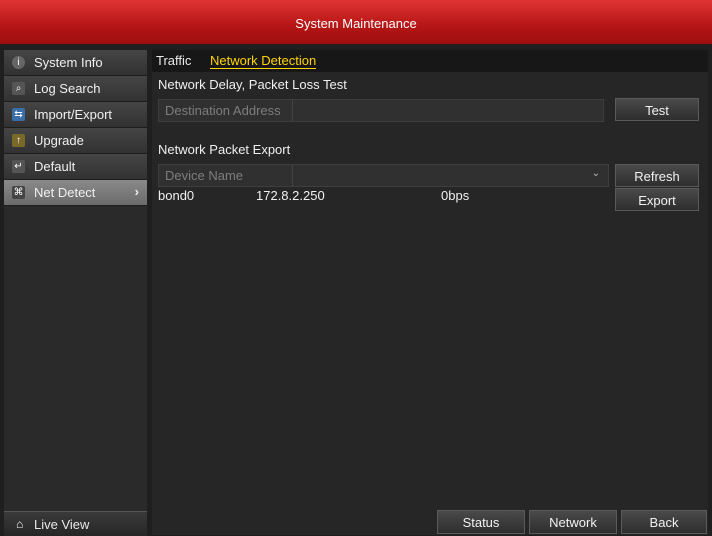 The height and width of the screenshot is (536, 712). I want to click on device-name-select: Device Name ⌄, so click(383, 175).